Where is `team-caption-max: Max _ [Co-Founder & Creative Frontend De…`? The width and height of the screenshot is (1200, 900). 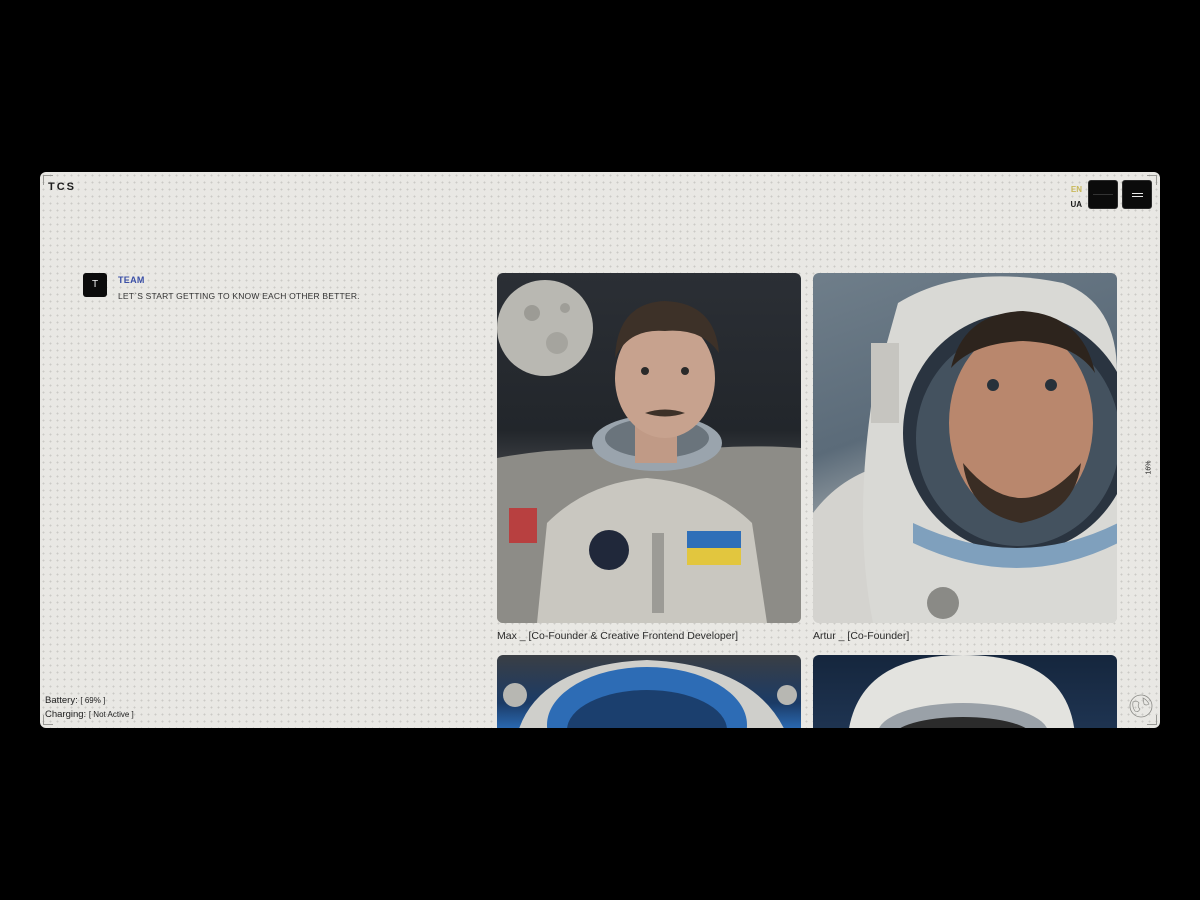 team-caption-max: Max _ [Co-Founder & Creative Frontend De… is located at coordinates (618, 636).